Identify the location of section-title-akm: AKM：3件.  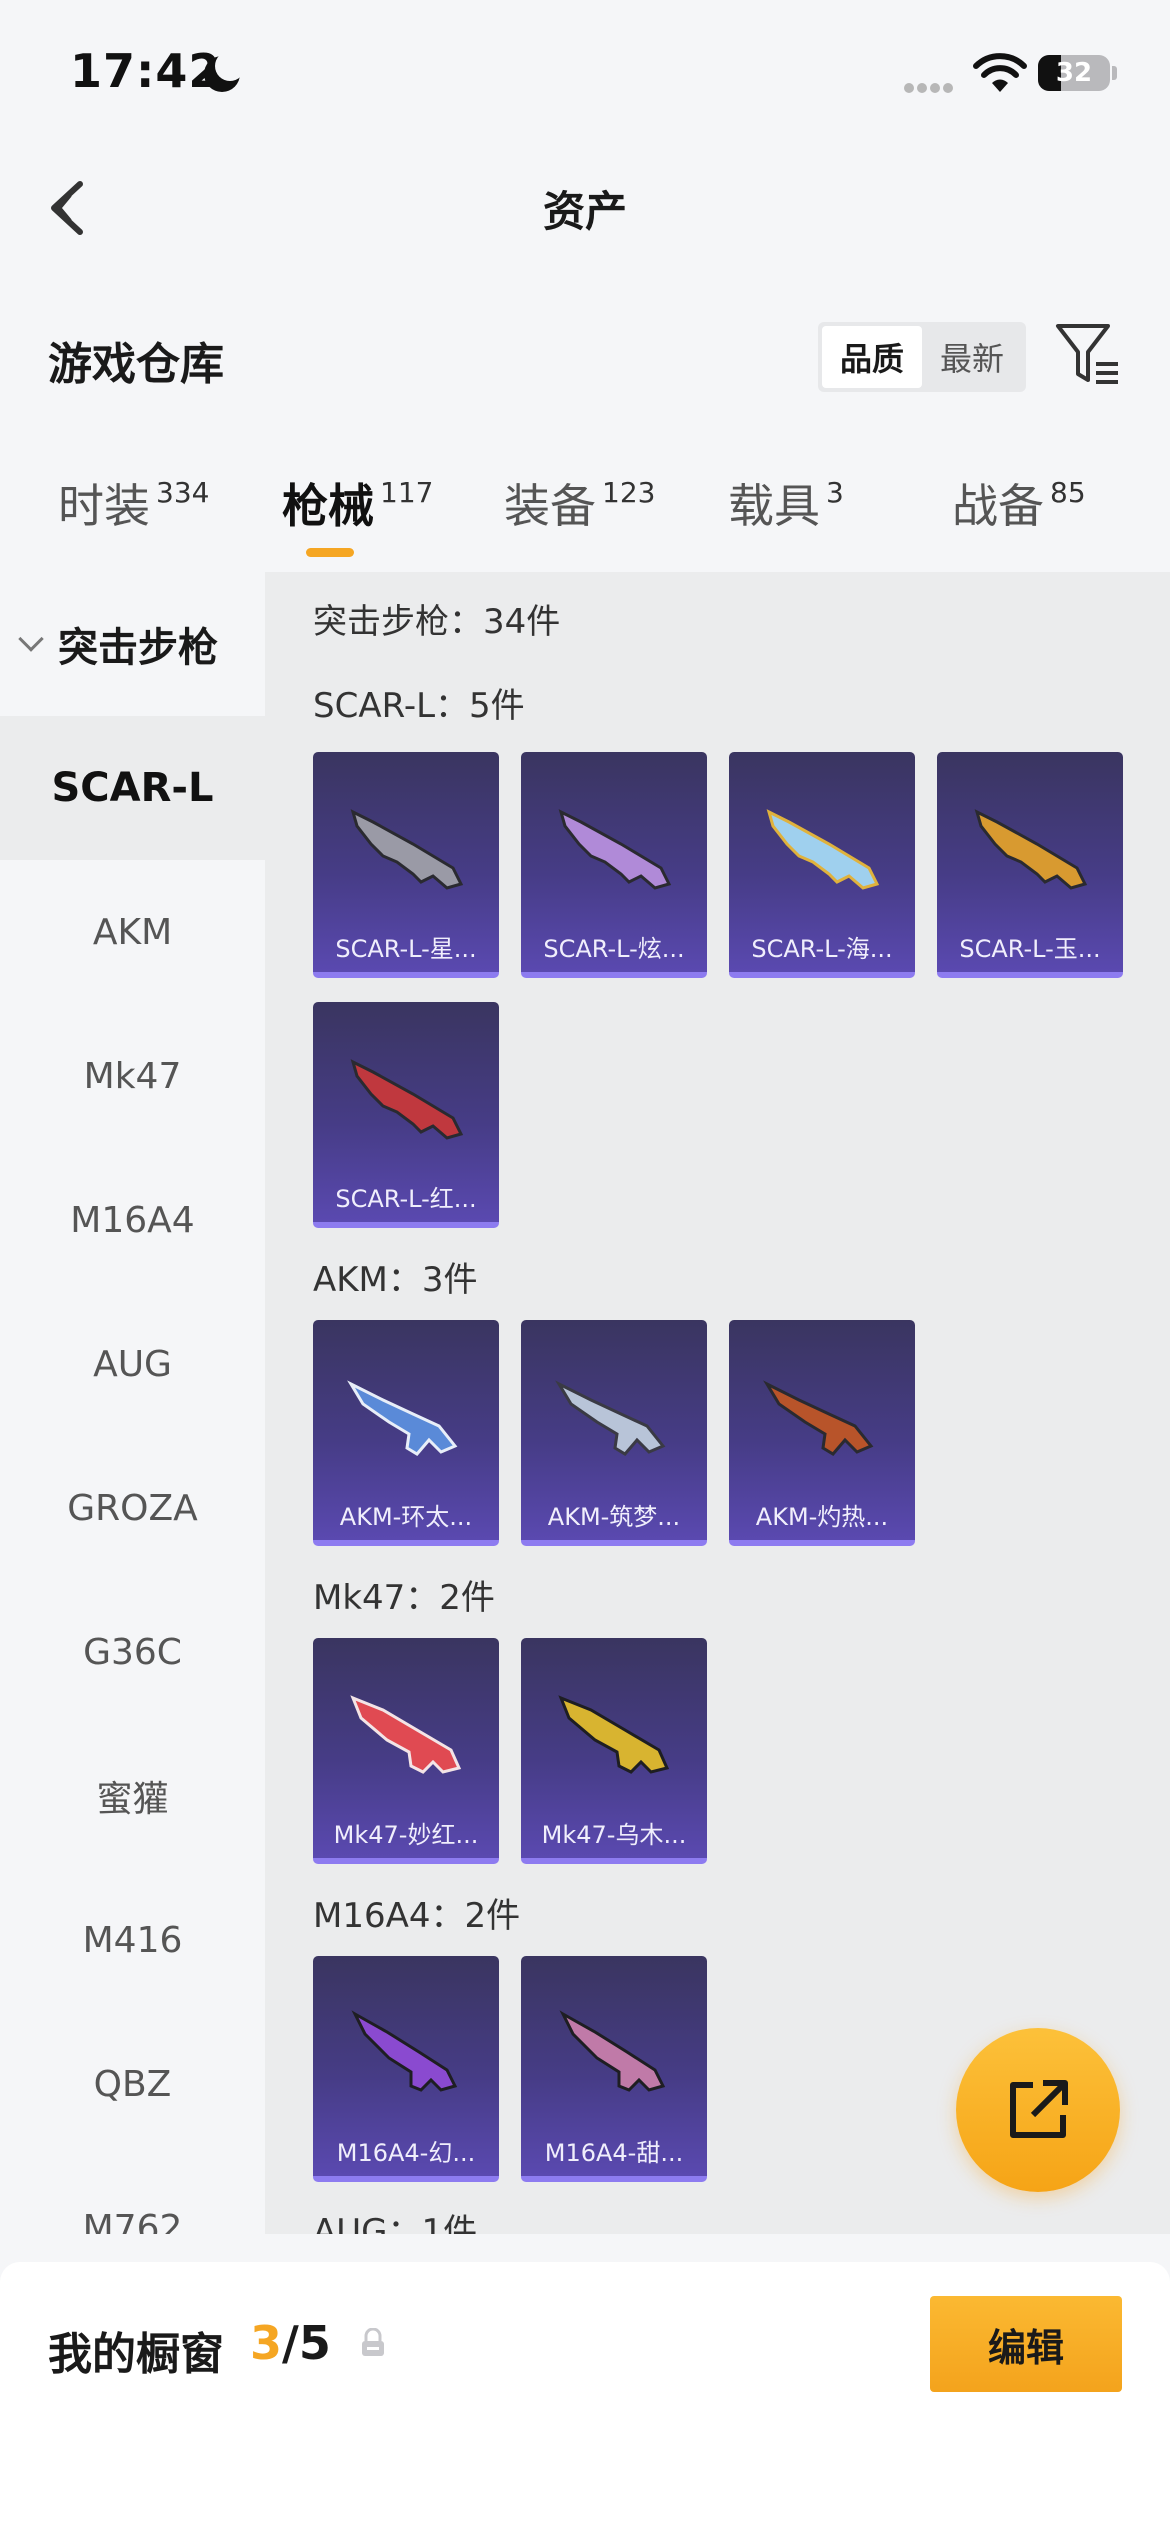
(395, 1280).